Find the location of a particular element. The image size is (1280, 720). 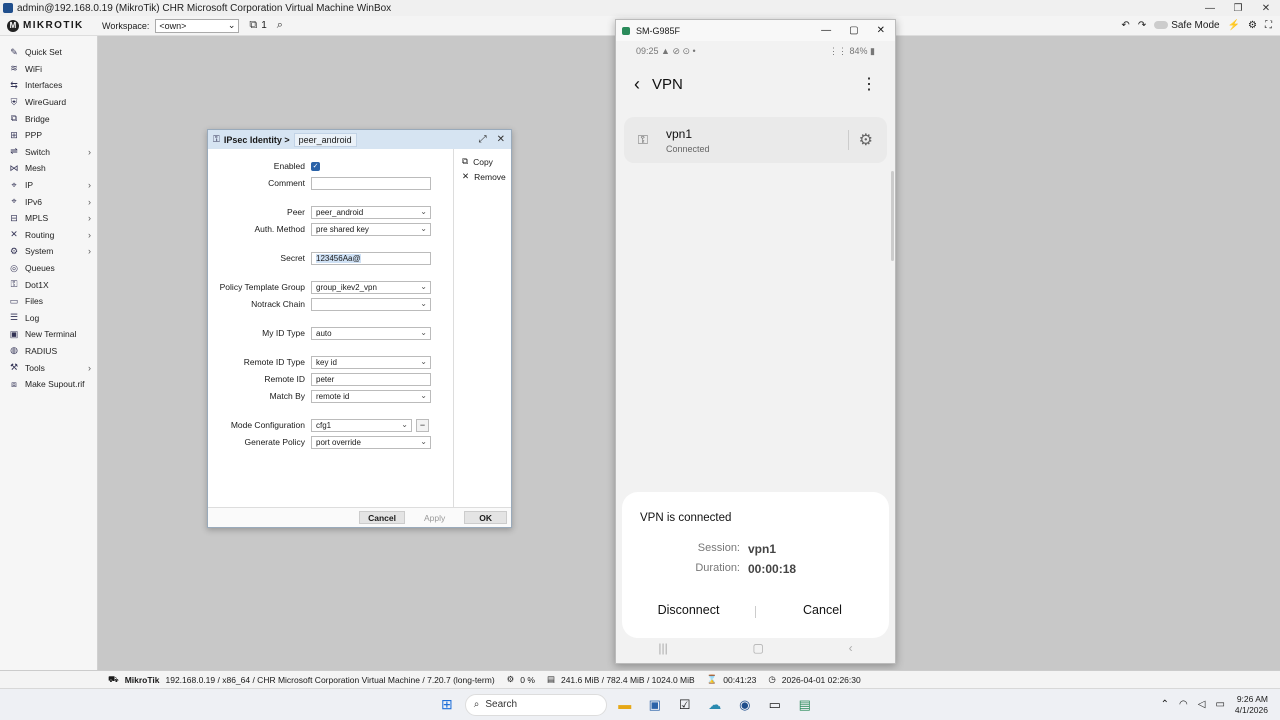

sidebar-item-ip: ⌖ IP › is located at coordinates (48, 185).